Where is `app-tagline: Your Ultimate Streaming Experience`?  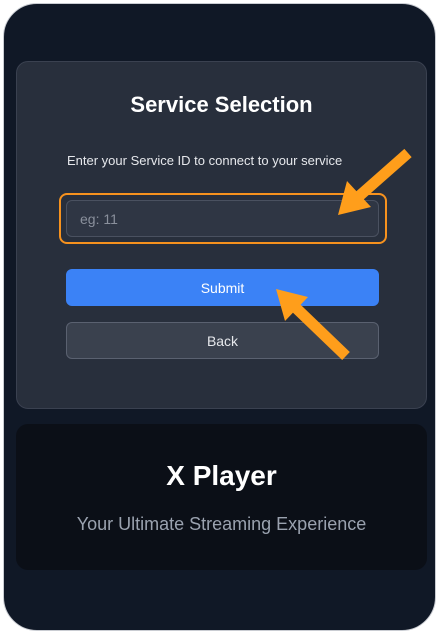
app-tagline: Your Ultimate Streaming Experience is located at coordinates (221, 524).